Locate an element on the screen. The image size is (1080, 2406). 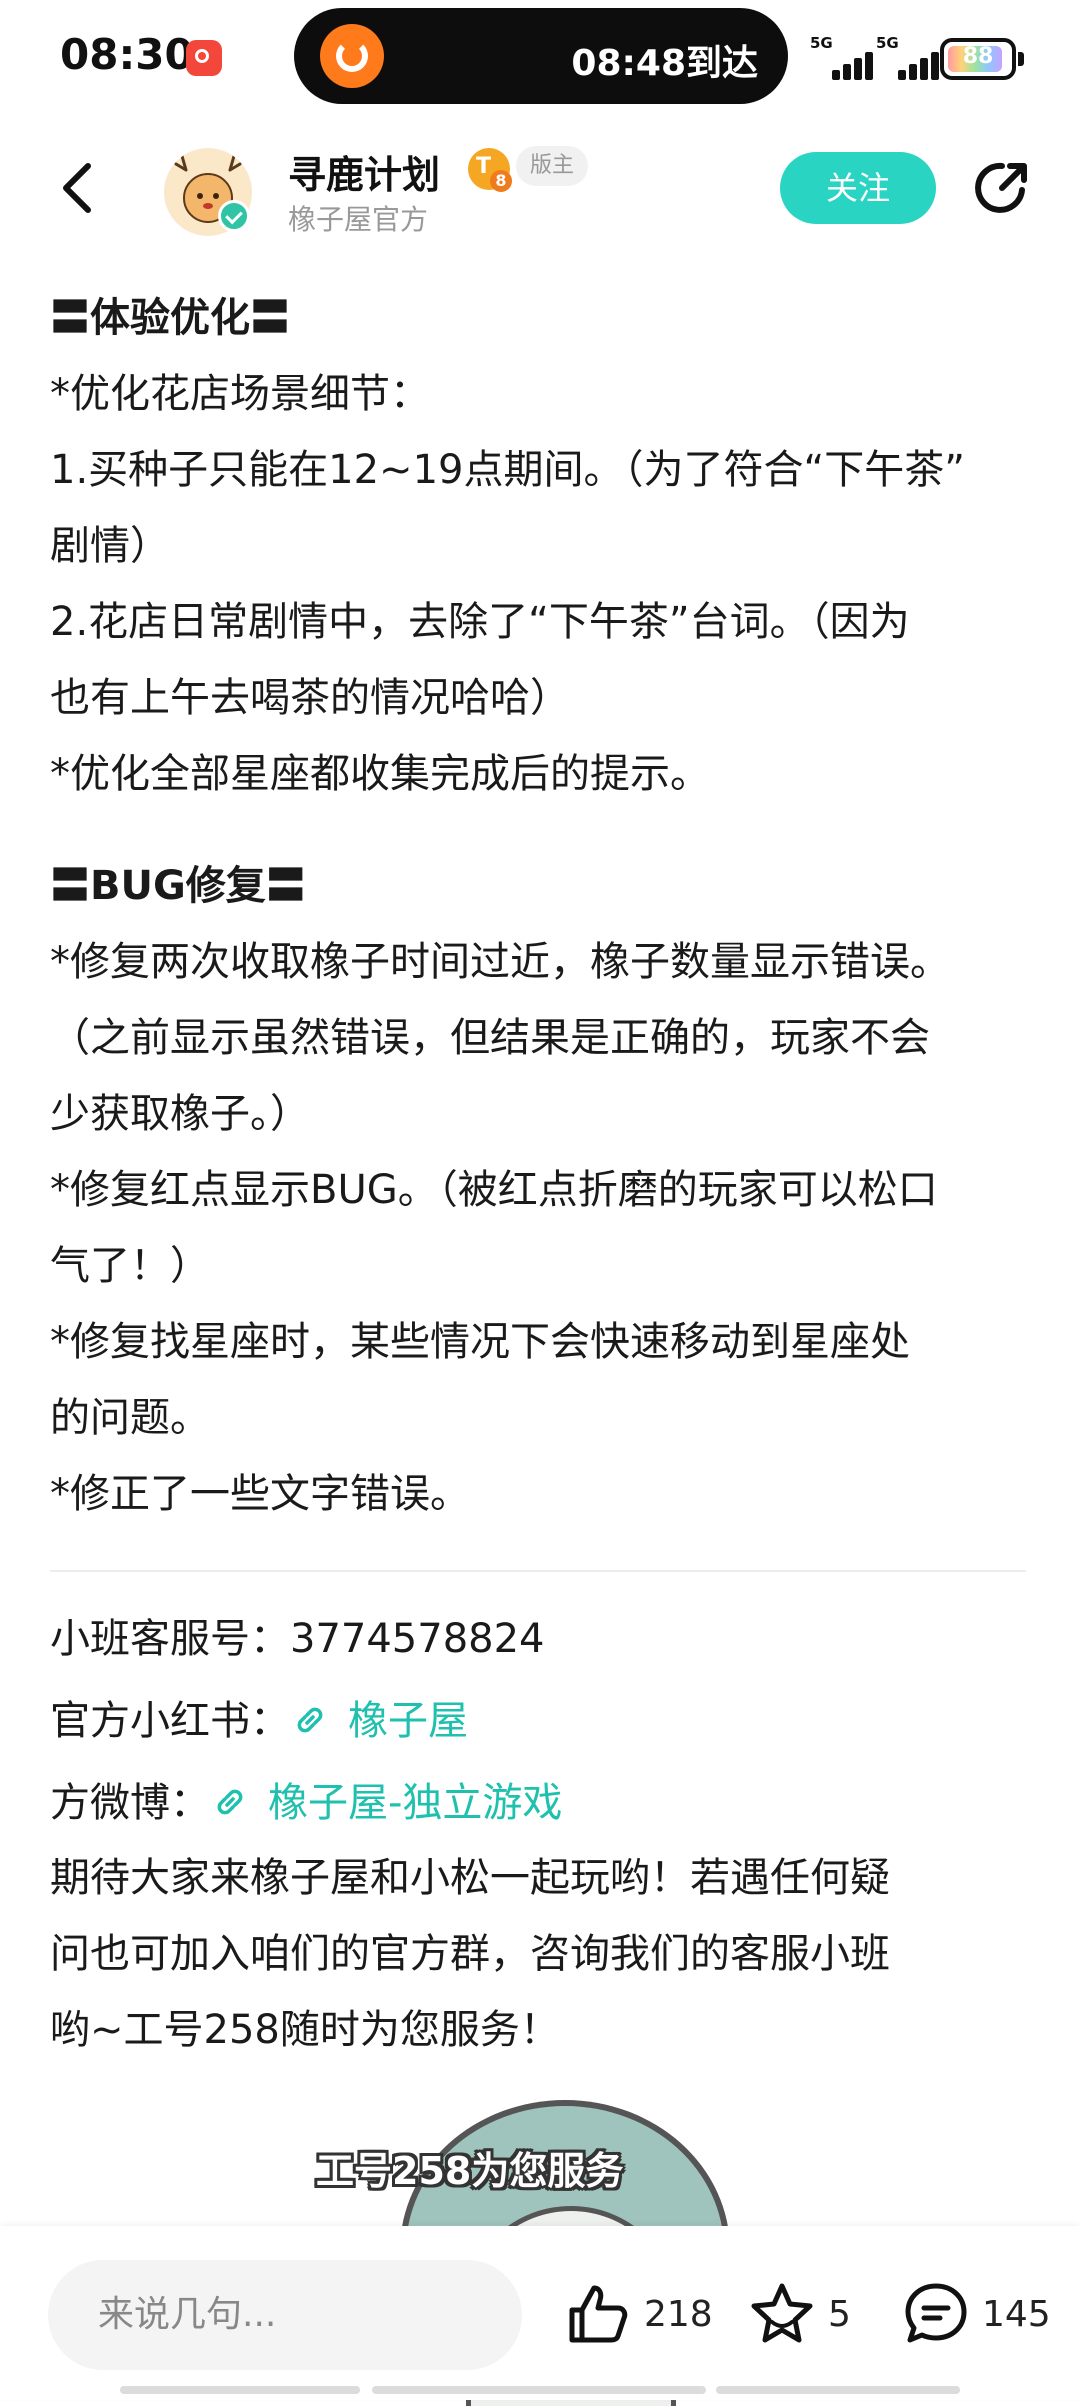
comment-count: 145 is located at coordinates (1016, 2314).